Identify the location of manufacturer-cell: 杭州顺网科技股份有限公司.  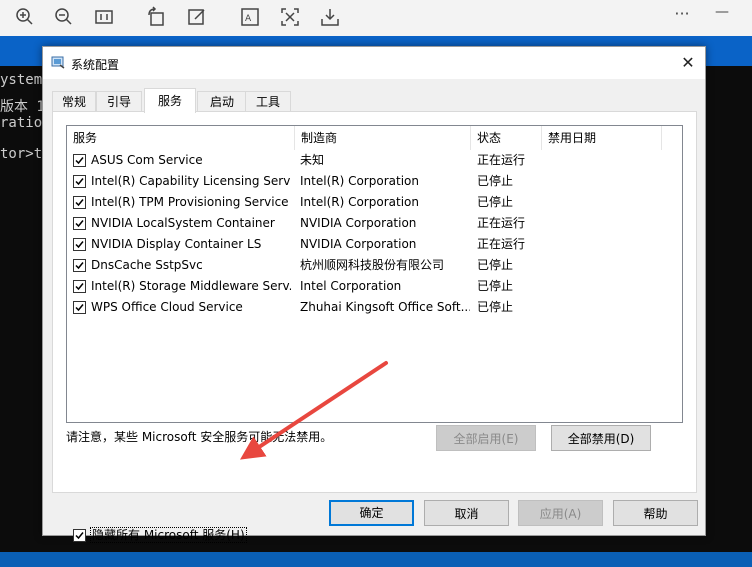
(372, 265).